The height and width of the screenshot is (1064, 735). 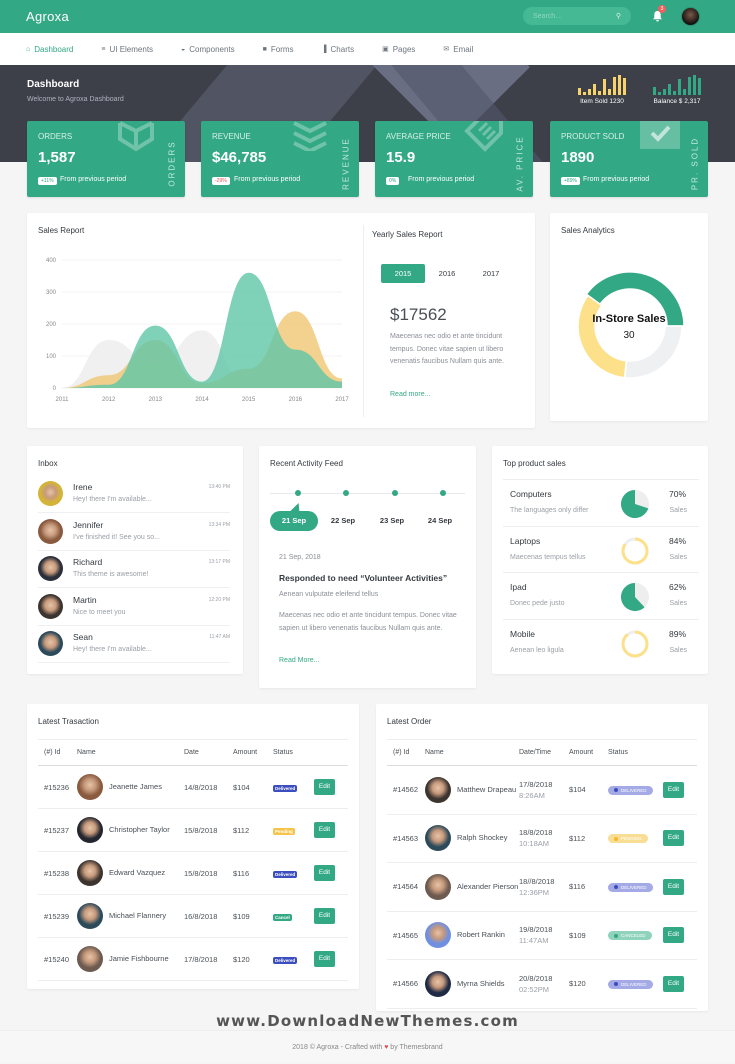 I want to click on row-amount: $109, so click(x=253, y=916).